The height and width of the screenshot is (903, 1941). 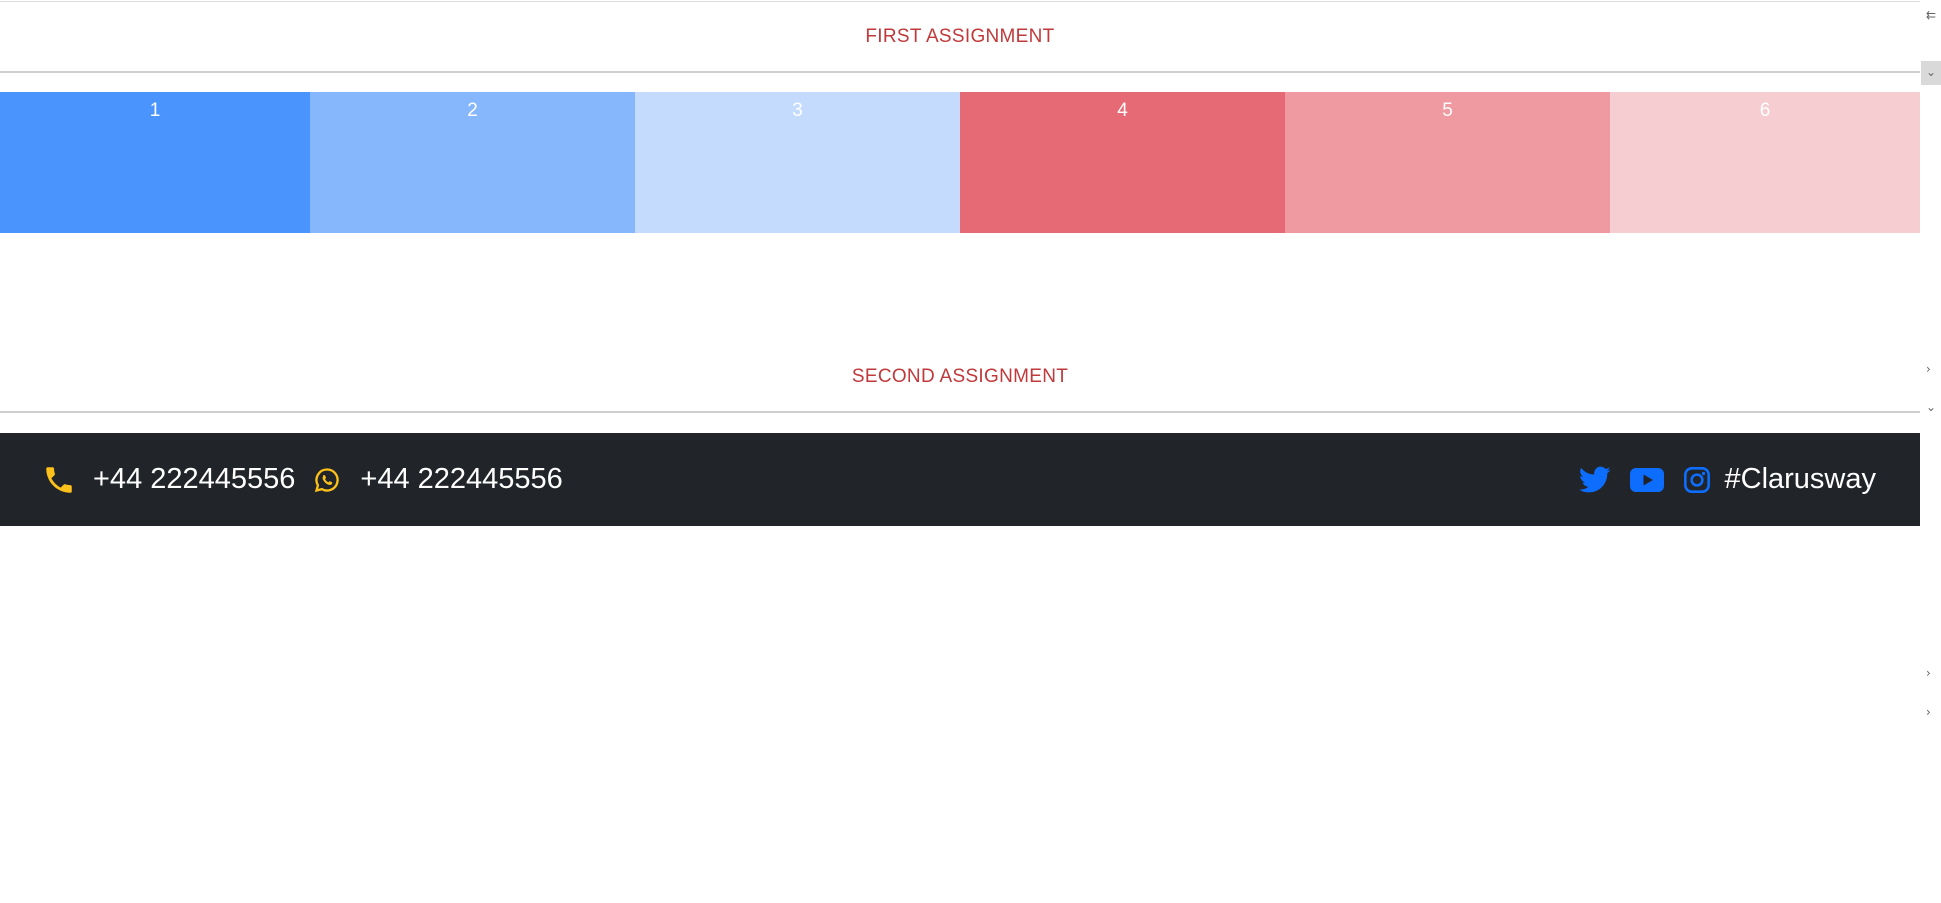 What do you see at coordinates (960, 412) in the screenshot?
I see `second-assignment-divider` at bounding box center [960, 412].